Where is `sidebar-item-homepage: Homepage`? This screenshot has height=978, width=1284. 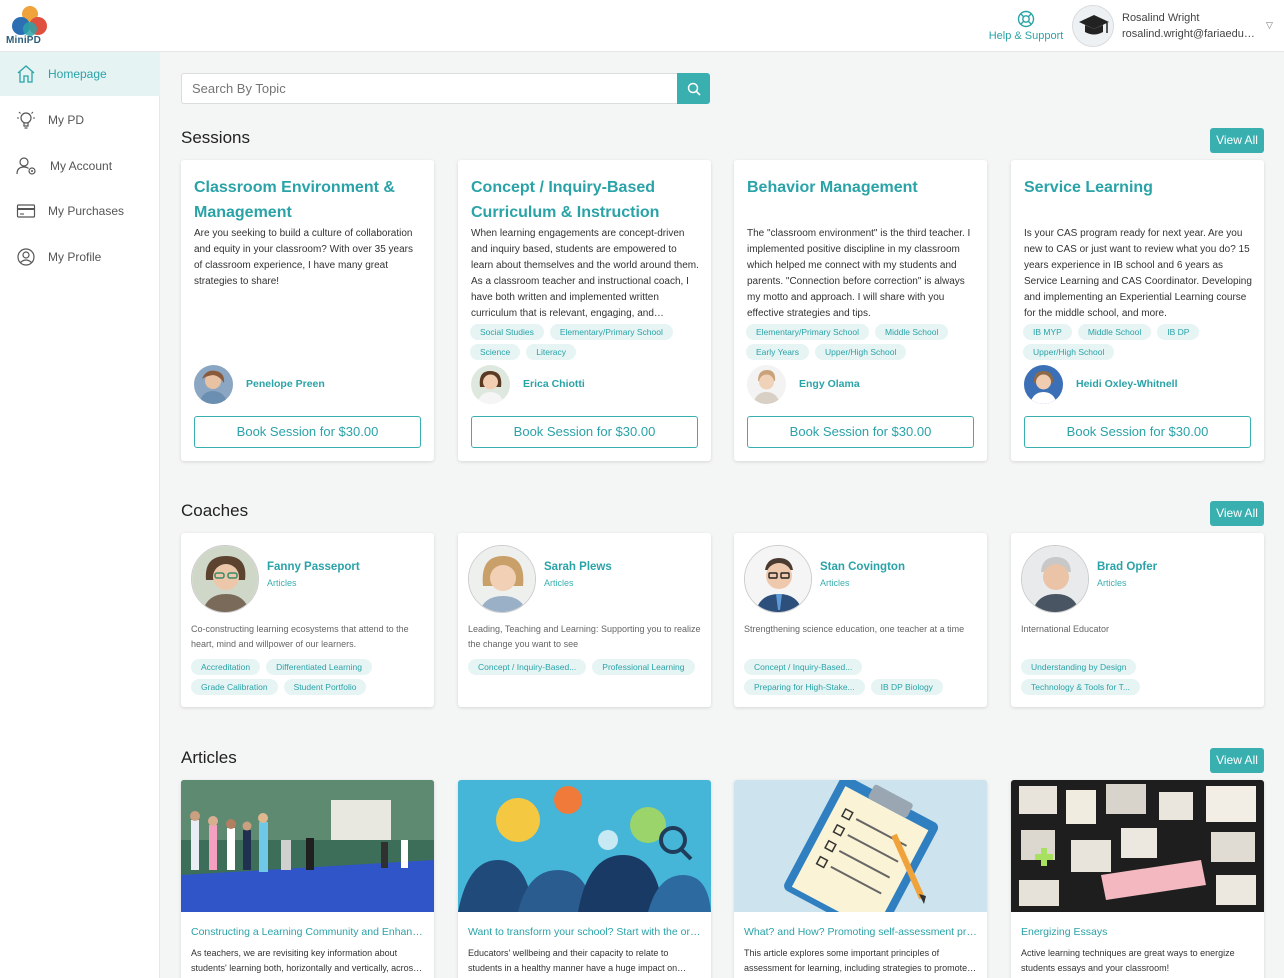
sidebar-item-homepage: Homepage is located at coordinates (80, 74).